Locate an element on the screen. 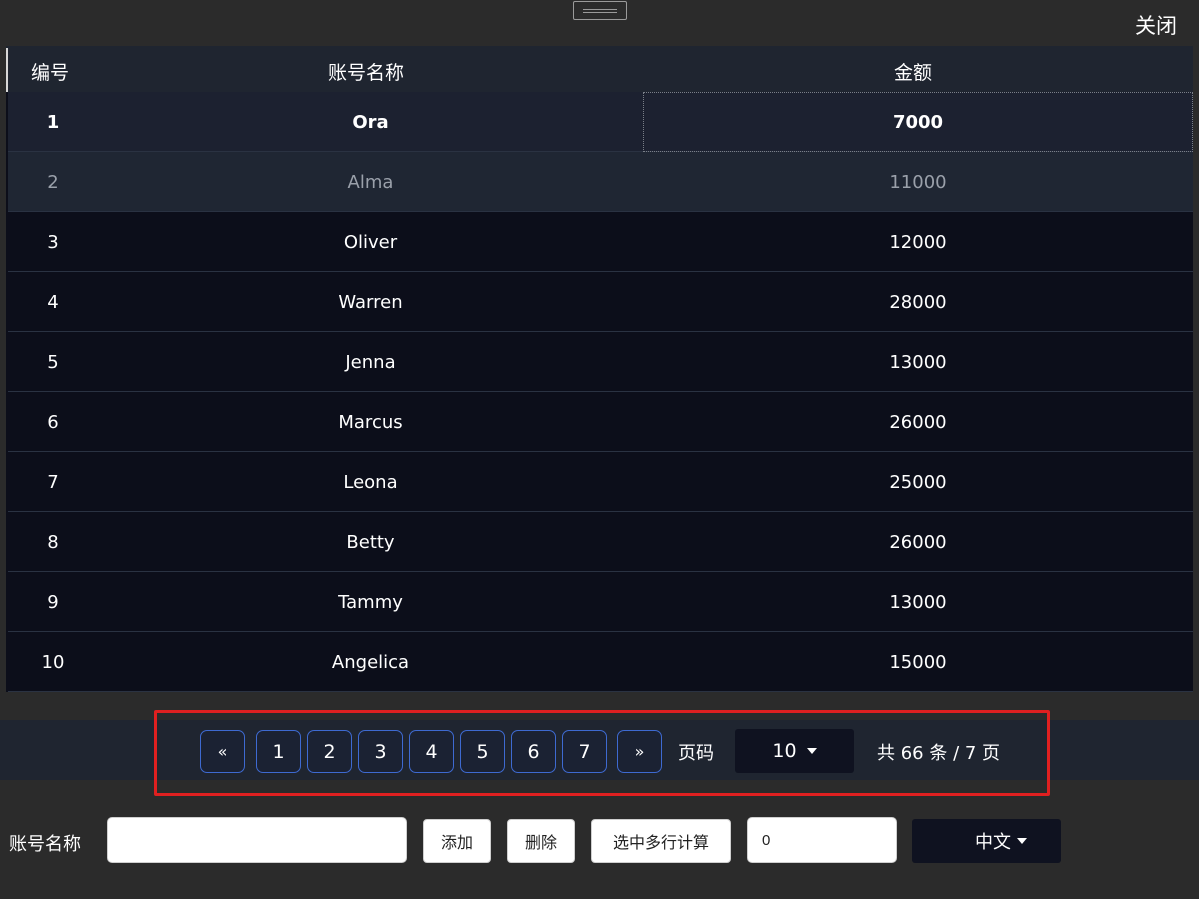  cell-account-name: Betty is located at coordinates (370, 542).